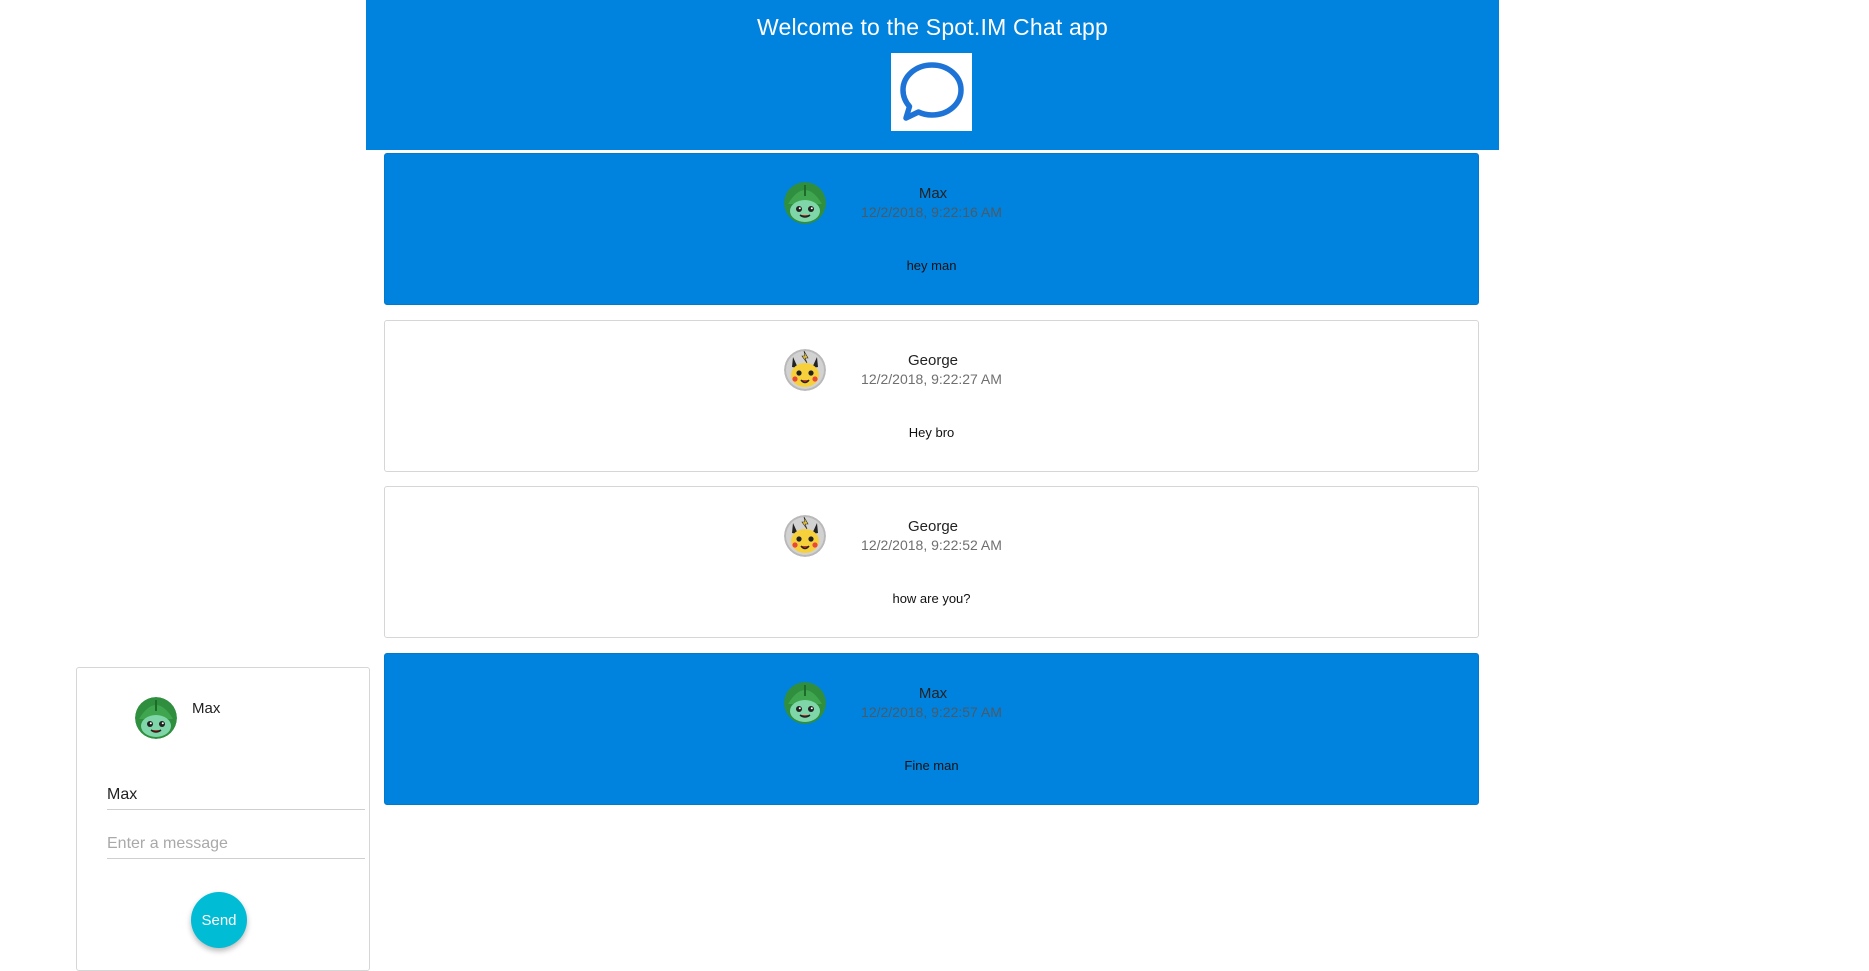 The image size is (1869, 971). I want to click on page-title: Welcome to the Spot.IM Chat app, so click(932, 27).